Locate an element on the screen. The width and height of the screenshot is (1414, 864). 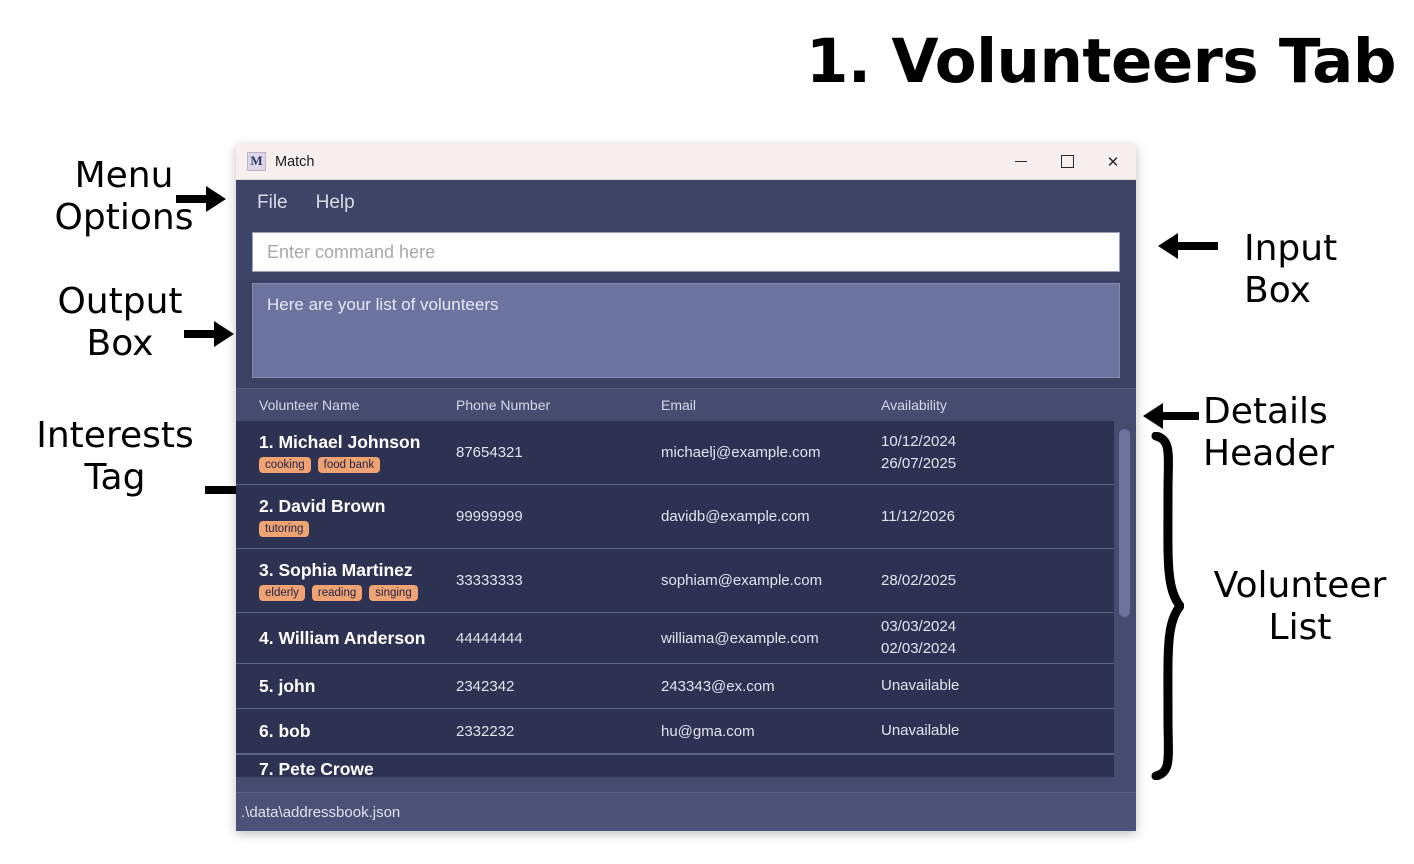
close-icon: ✕ is located at coordinates (1113, 161).